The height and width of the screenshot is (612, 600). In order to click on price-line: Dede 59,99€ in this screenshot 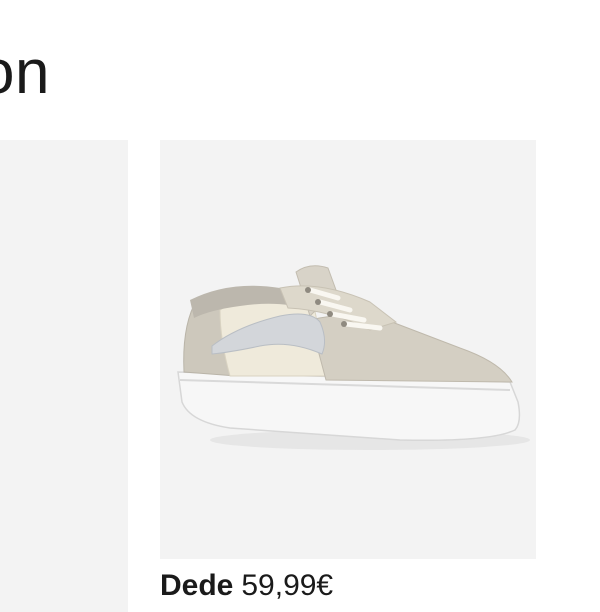, I will do `click(246, 586)`.